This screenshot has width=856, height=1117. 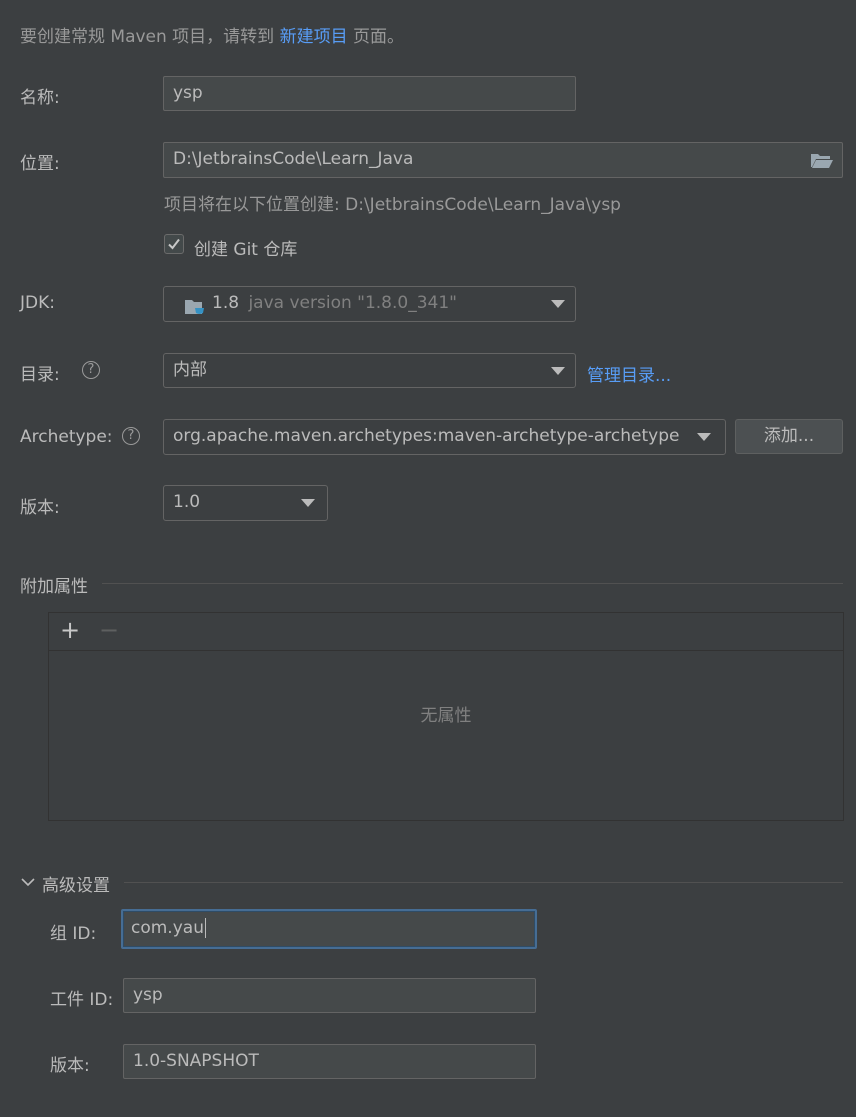 What do you see at coordinates (503, 160) in the screenshot?
I see `location-input: D:\JetbrainsCode\Learn_Java` at bounding box center [503, 160].